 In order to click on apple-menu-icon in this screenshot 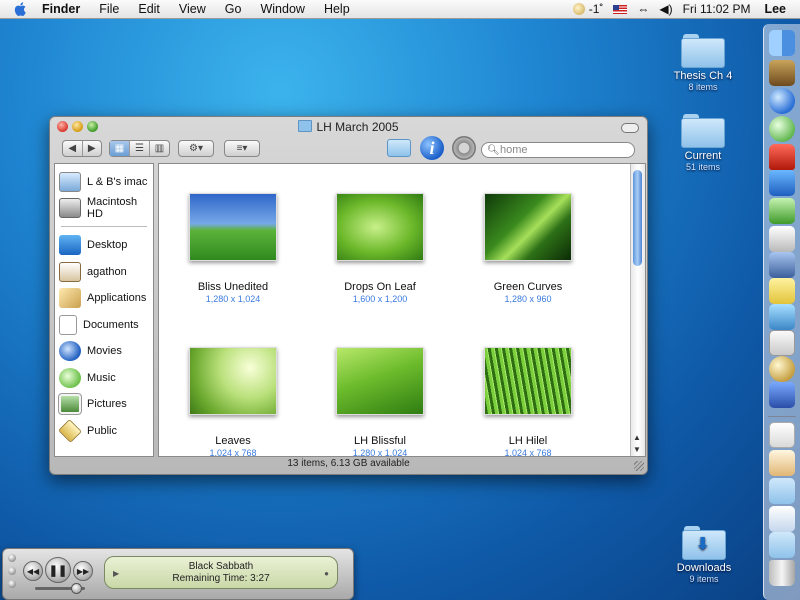, I will do `click(21, 9)`.